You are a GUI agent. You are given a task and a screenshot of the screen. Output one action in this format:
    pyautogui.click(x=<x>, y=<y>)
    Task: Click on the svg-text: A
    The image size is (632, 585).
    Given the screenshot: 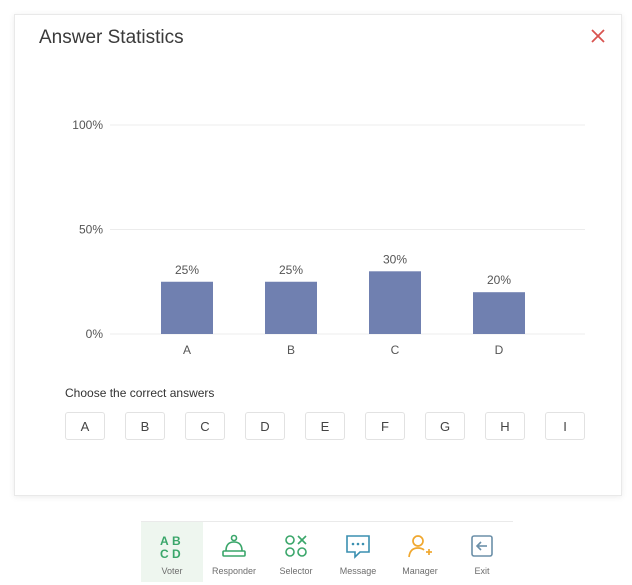 What is the action you would take?
    pyautogui.click(x=164, y=541)
    